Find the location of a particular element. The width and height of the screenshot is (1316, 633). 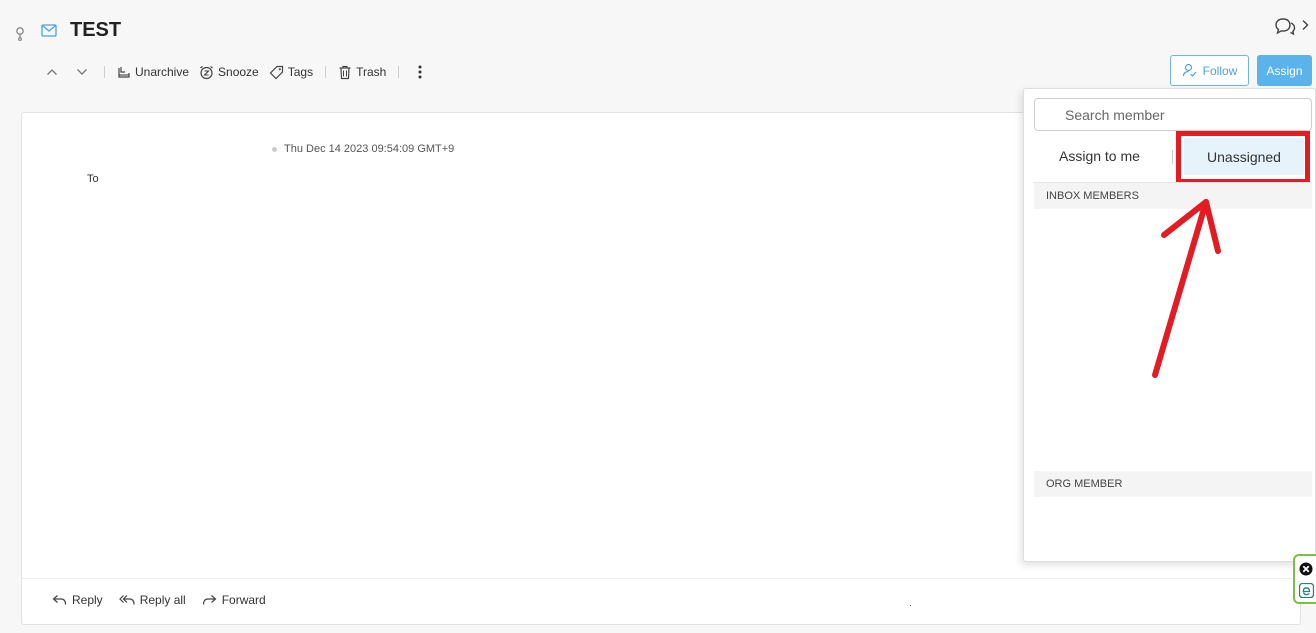

snooze-button: Snooze is located at coordinates (229, 72).